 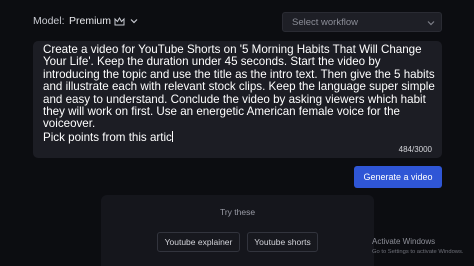 I want to click on activate-windows-title: Activate Windows, so click(x=404, y=241).